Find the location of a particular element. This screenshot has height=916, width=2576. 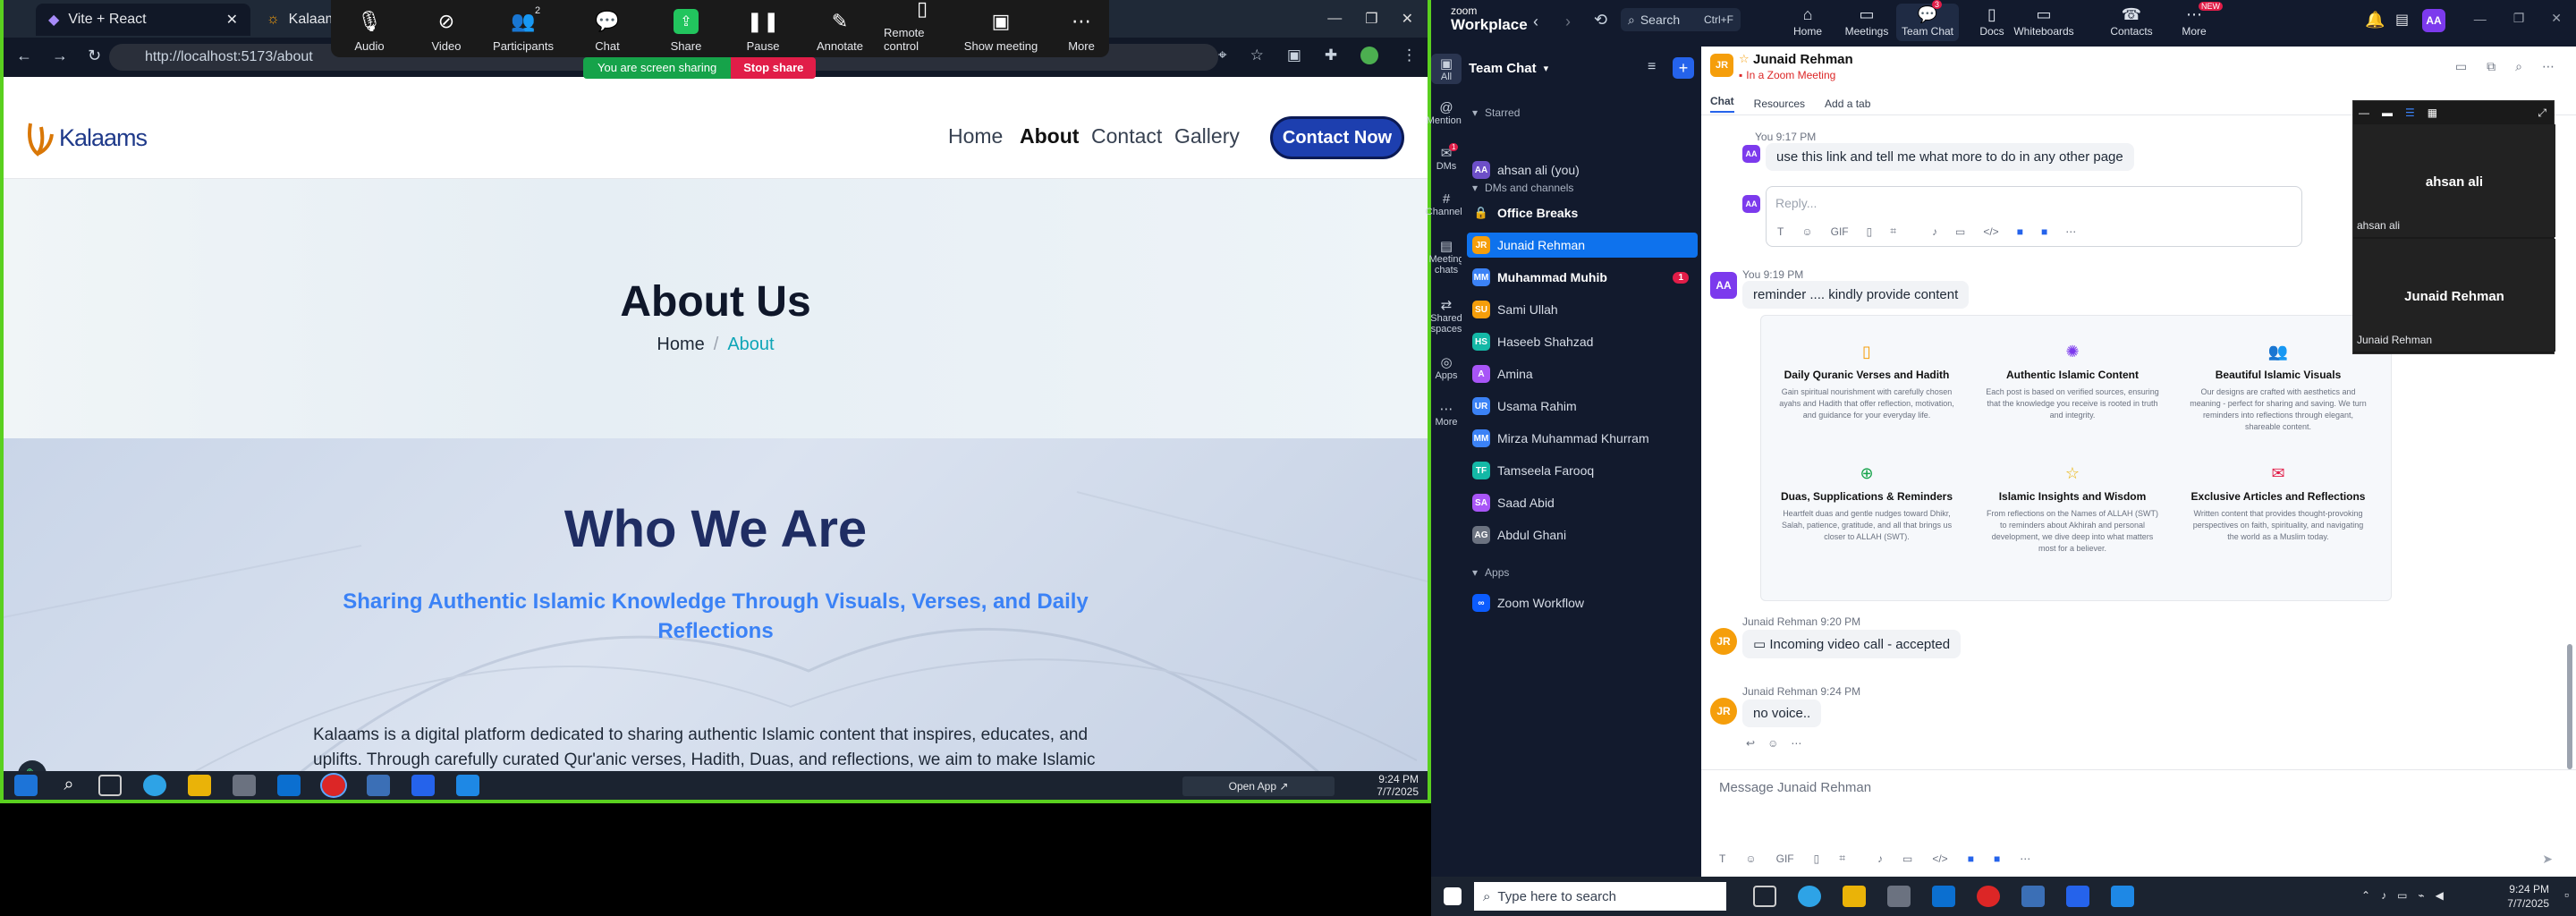

back-icon: ‹ is located at coordinates (1535, 22).